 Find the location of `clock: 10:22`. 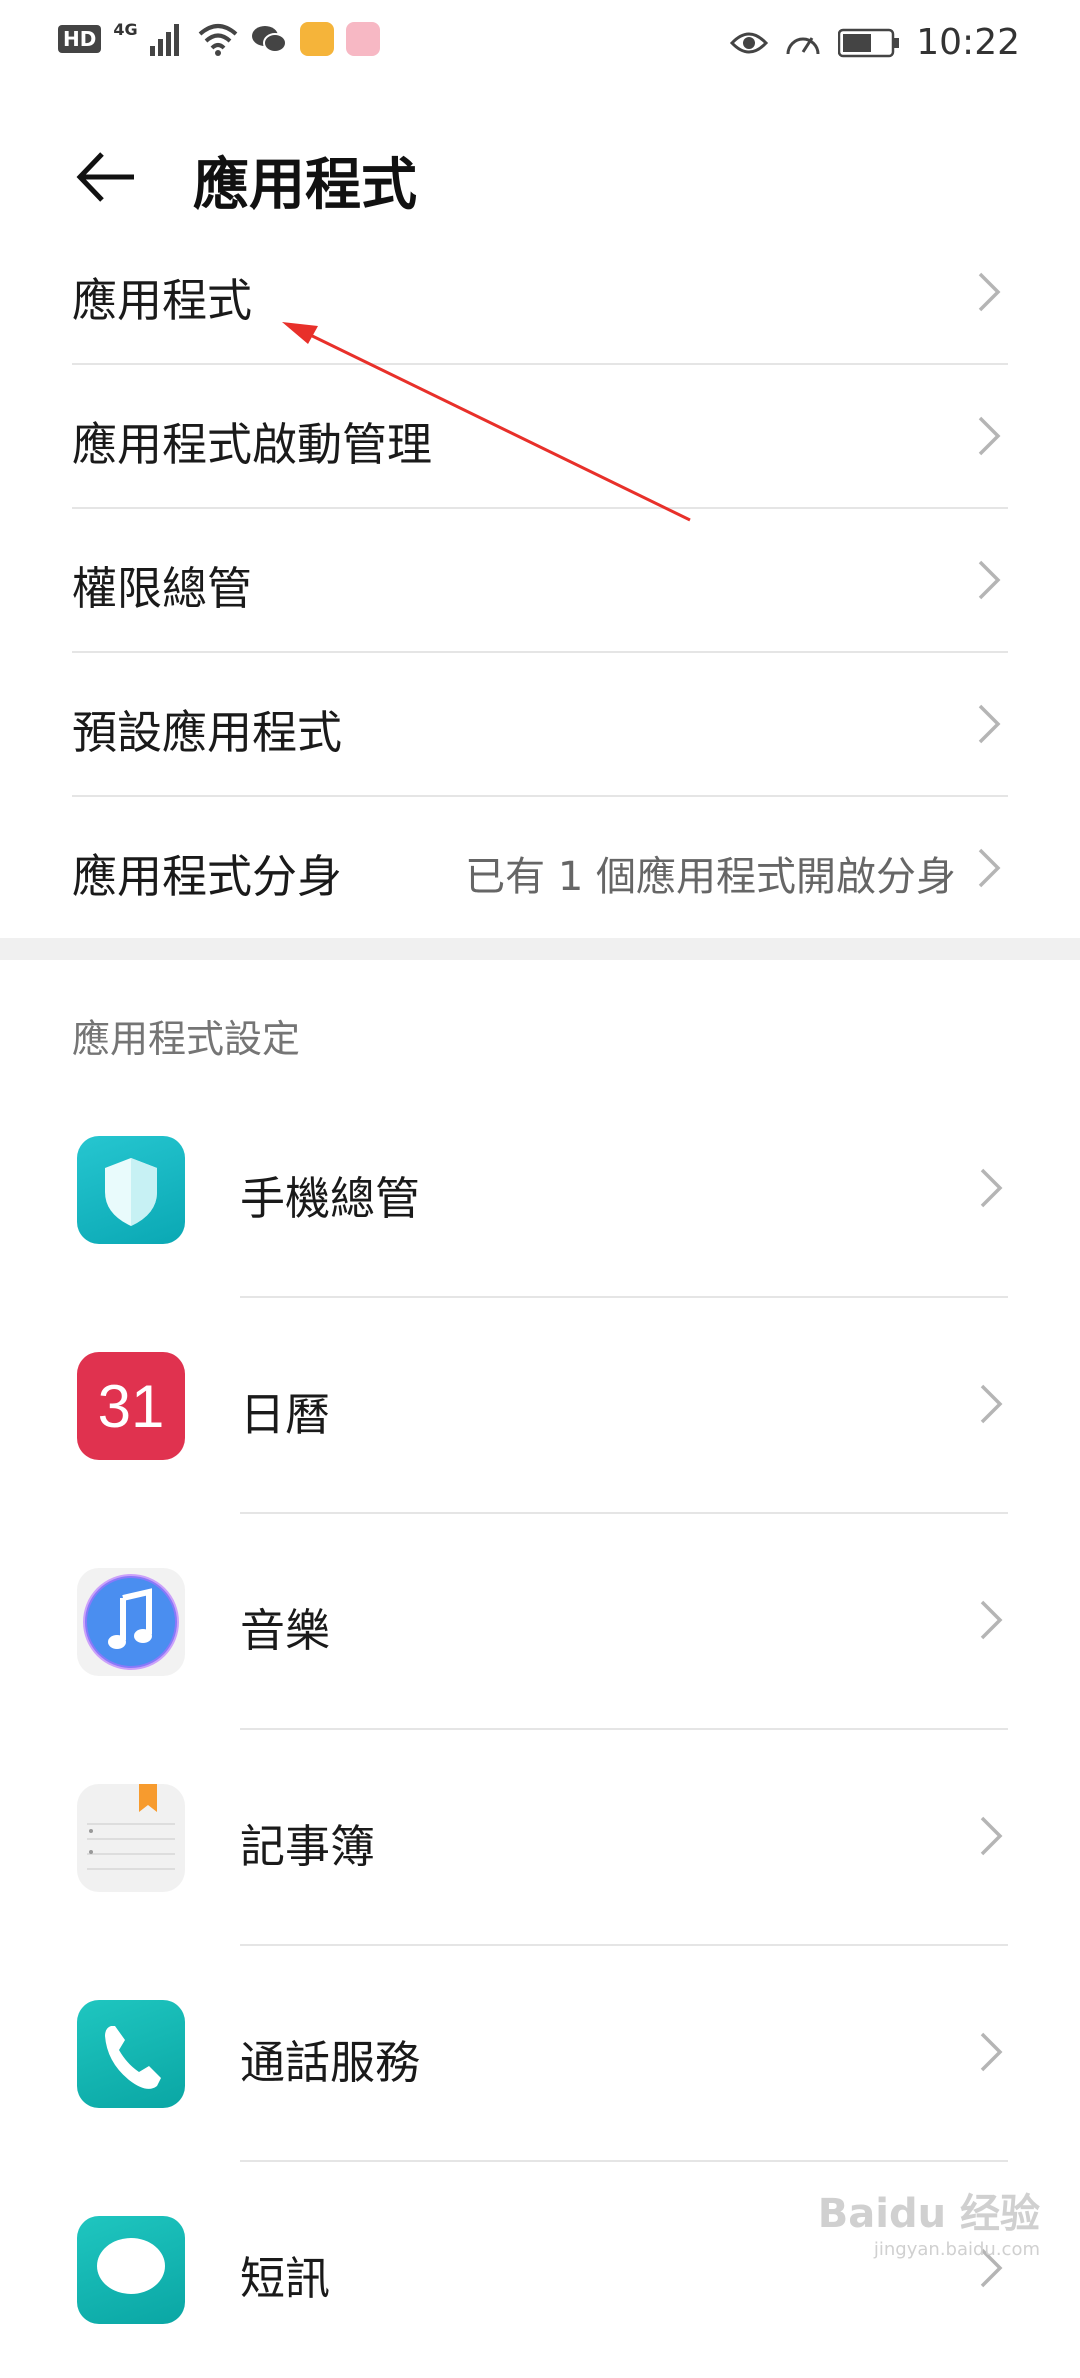

clock: 10:22 is located at coordinates (968, 42).